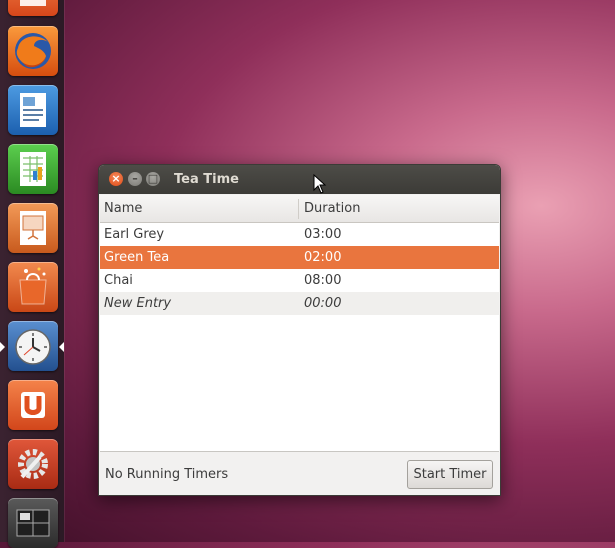 The height and width of the screenshot is (548, 615). I want to click on ubuntu-one-icon, so click(33, 405).